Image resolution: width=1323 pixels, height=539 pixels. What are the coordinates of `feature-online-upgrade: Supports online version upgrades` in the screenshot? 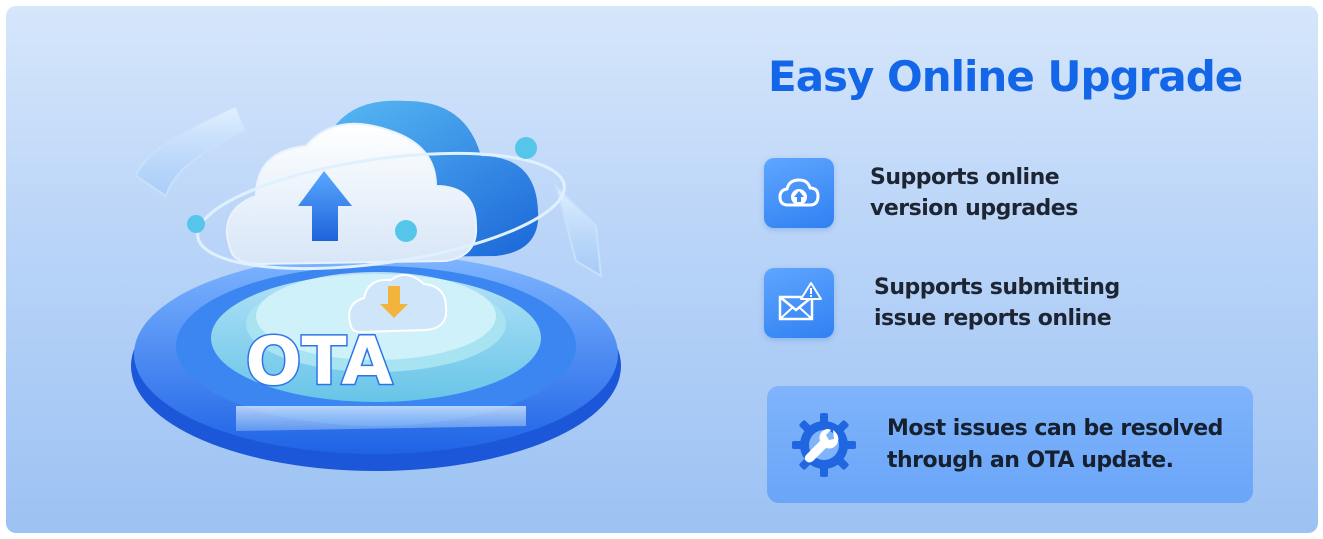 It's located at (921, 193).